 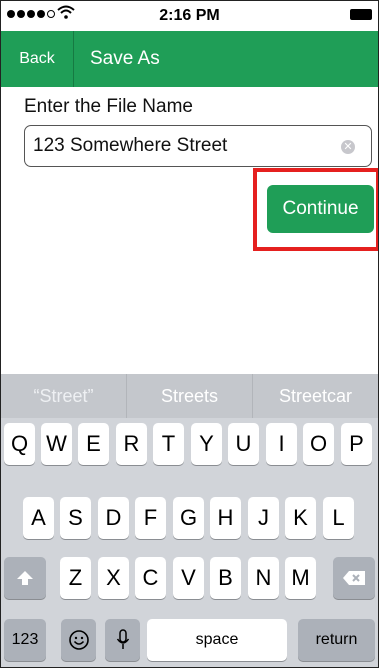 I want to click on status-time: 2:16 PM, so click(x=189, y=15).